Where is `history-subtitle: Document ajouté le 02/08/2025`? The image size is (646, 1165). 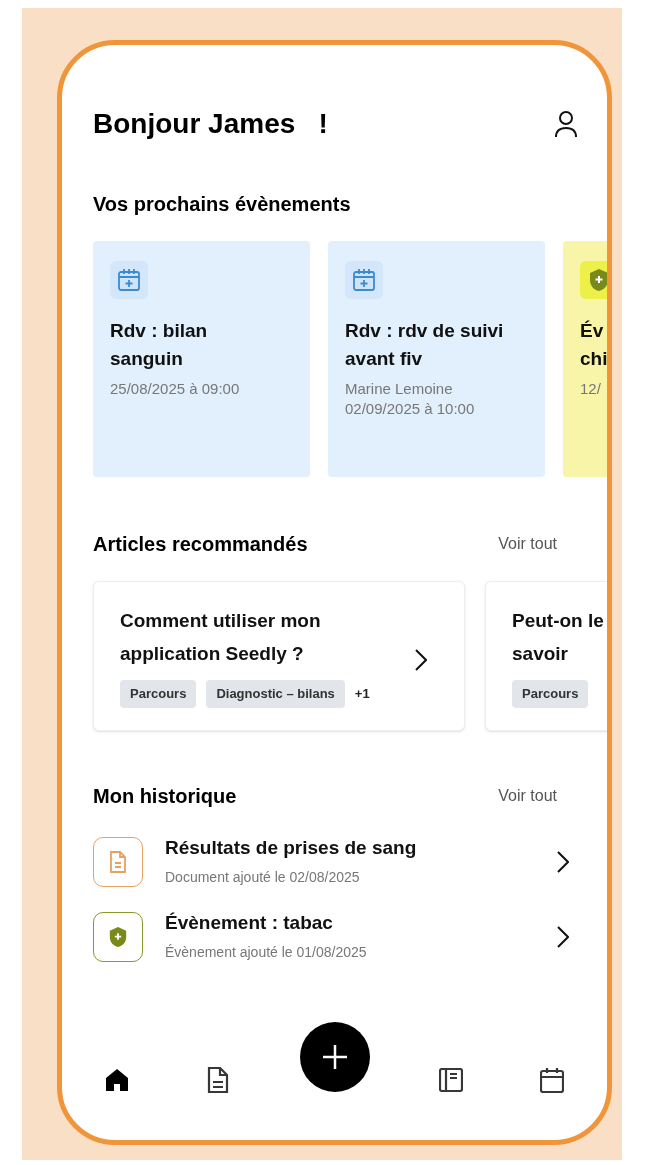 history-subtitle: Document ajouté le 02/08/2025 is located at coordinates (263, 877).